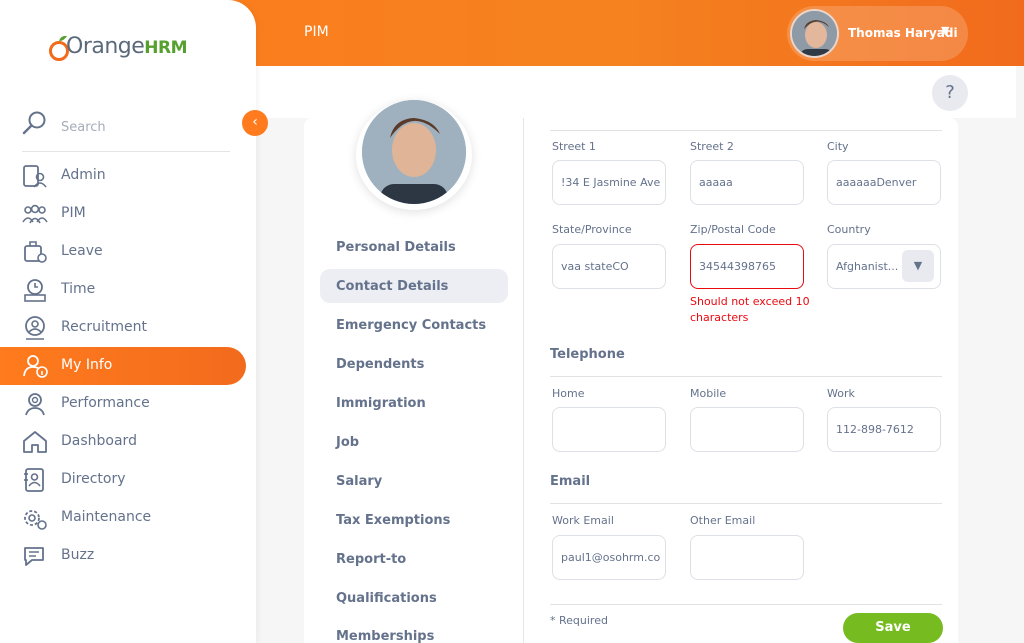 Image resolution: width=1024 pixels, height=643 pixels. What do you see at coordinates (414, 155) in the screenshot?
I see `profile-picture` at bounding box center [414, 155].